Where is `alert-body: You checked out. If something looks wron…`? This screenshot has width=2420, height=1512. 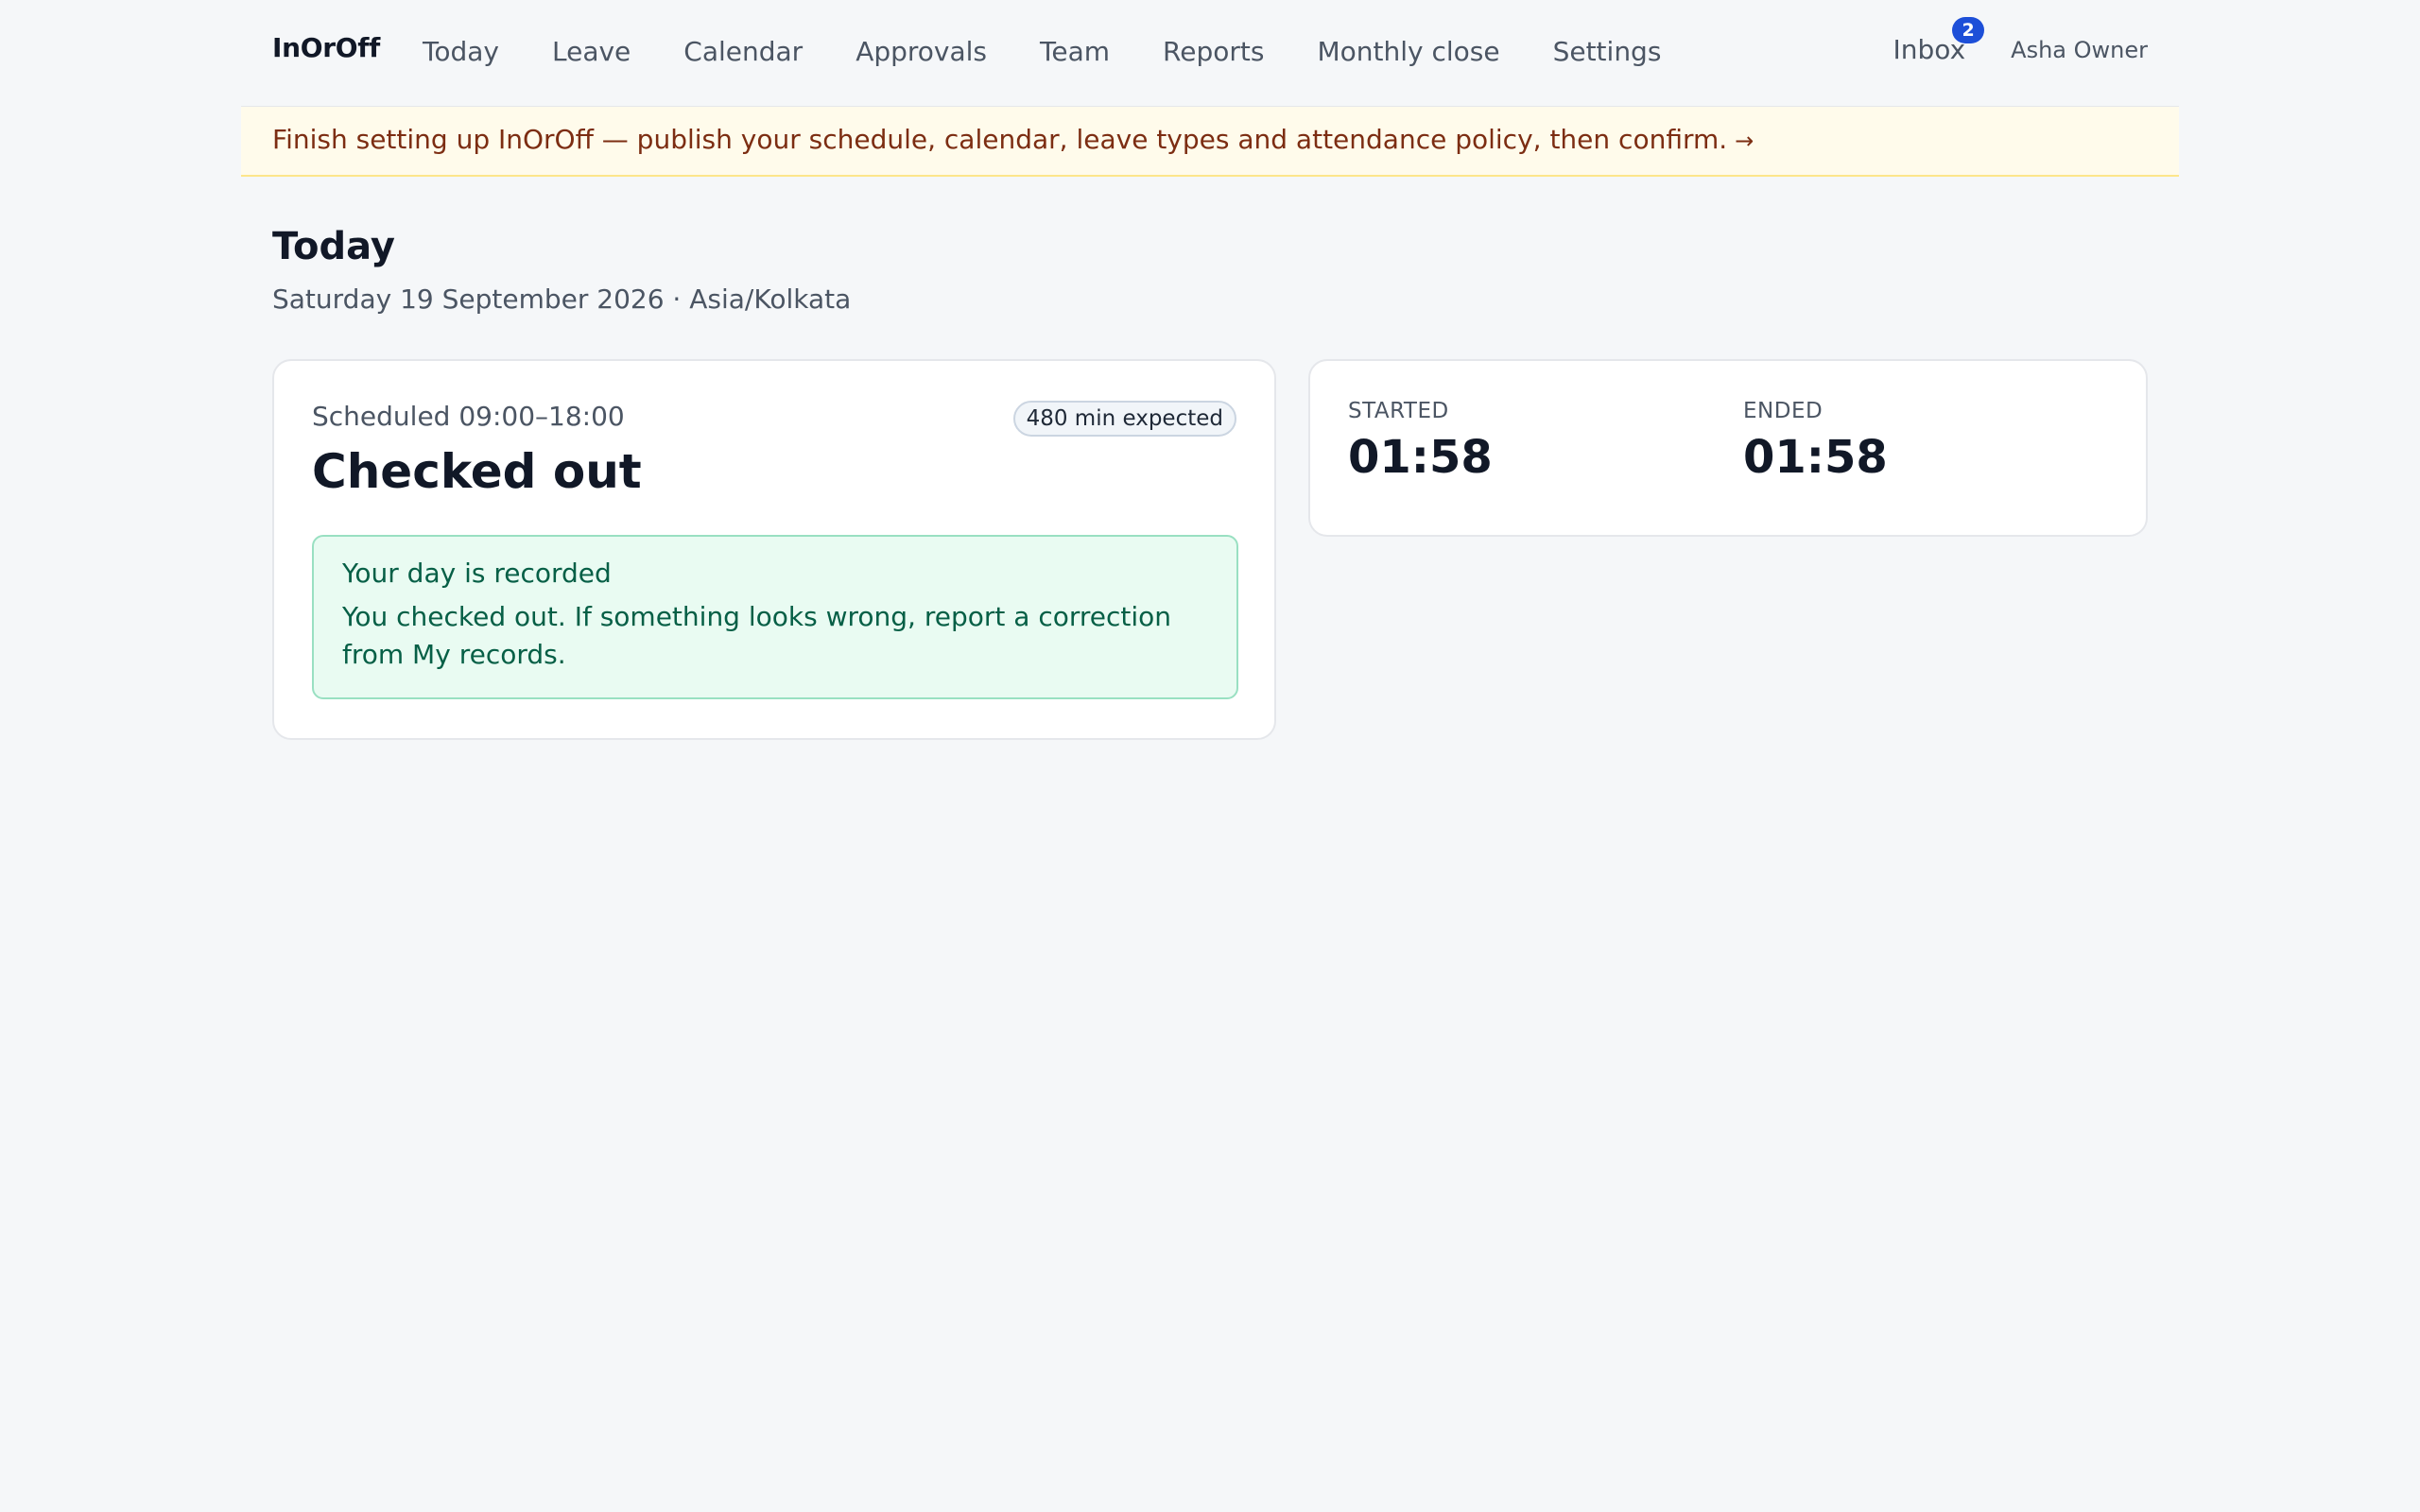 alert-body: You checked out. If something looks wron… is located at coordinates (757, 635).